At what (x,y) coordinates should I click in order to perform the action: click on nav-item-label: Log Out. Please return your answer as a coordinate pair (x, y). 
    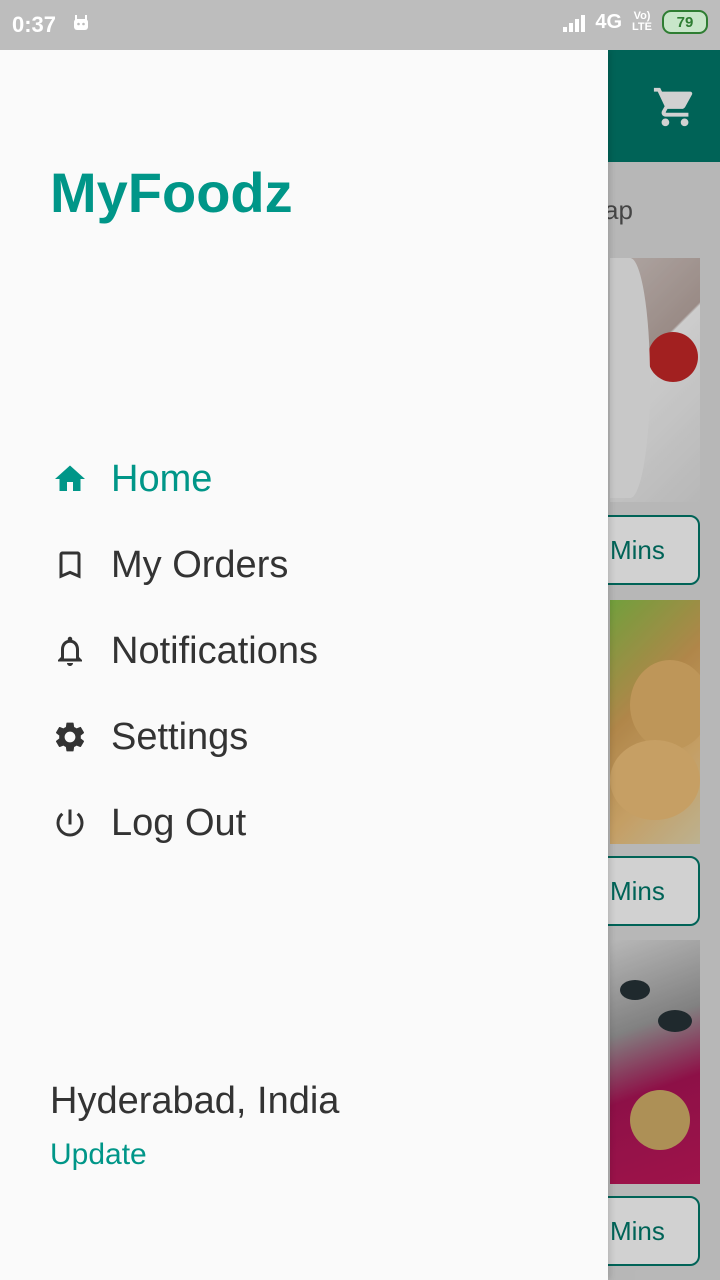
    Looking at the image, I should click on (179, 822).